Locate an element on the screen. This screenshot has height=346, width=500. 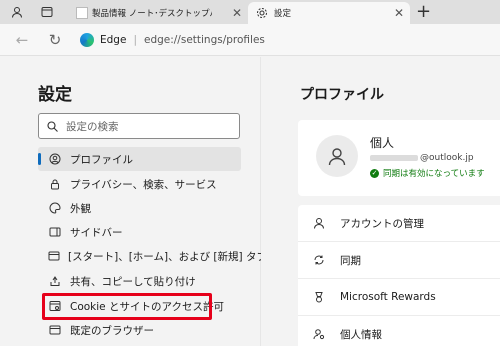
tab-label: 製品情報 ノート･デスクトップパソコン is located at coordinates (152, 14).